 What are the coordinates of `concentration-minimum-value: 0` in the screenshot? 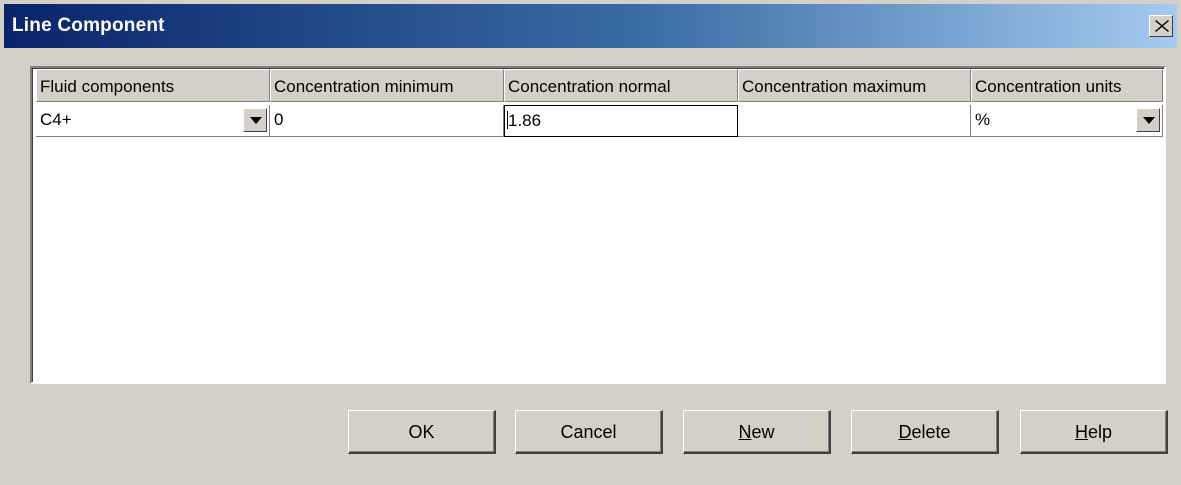 It's located at (279, 119).